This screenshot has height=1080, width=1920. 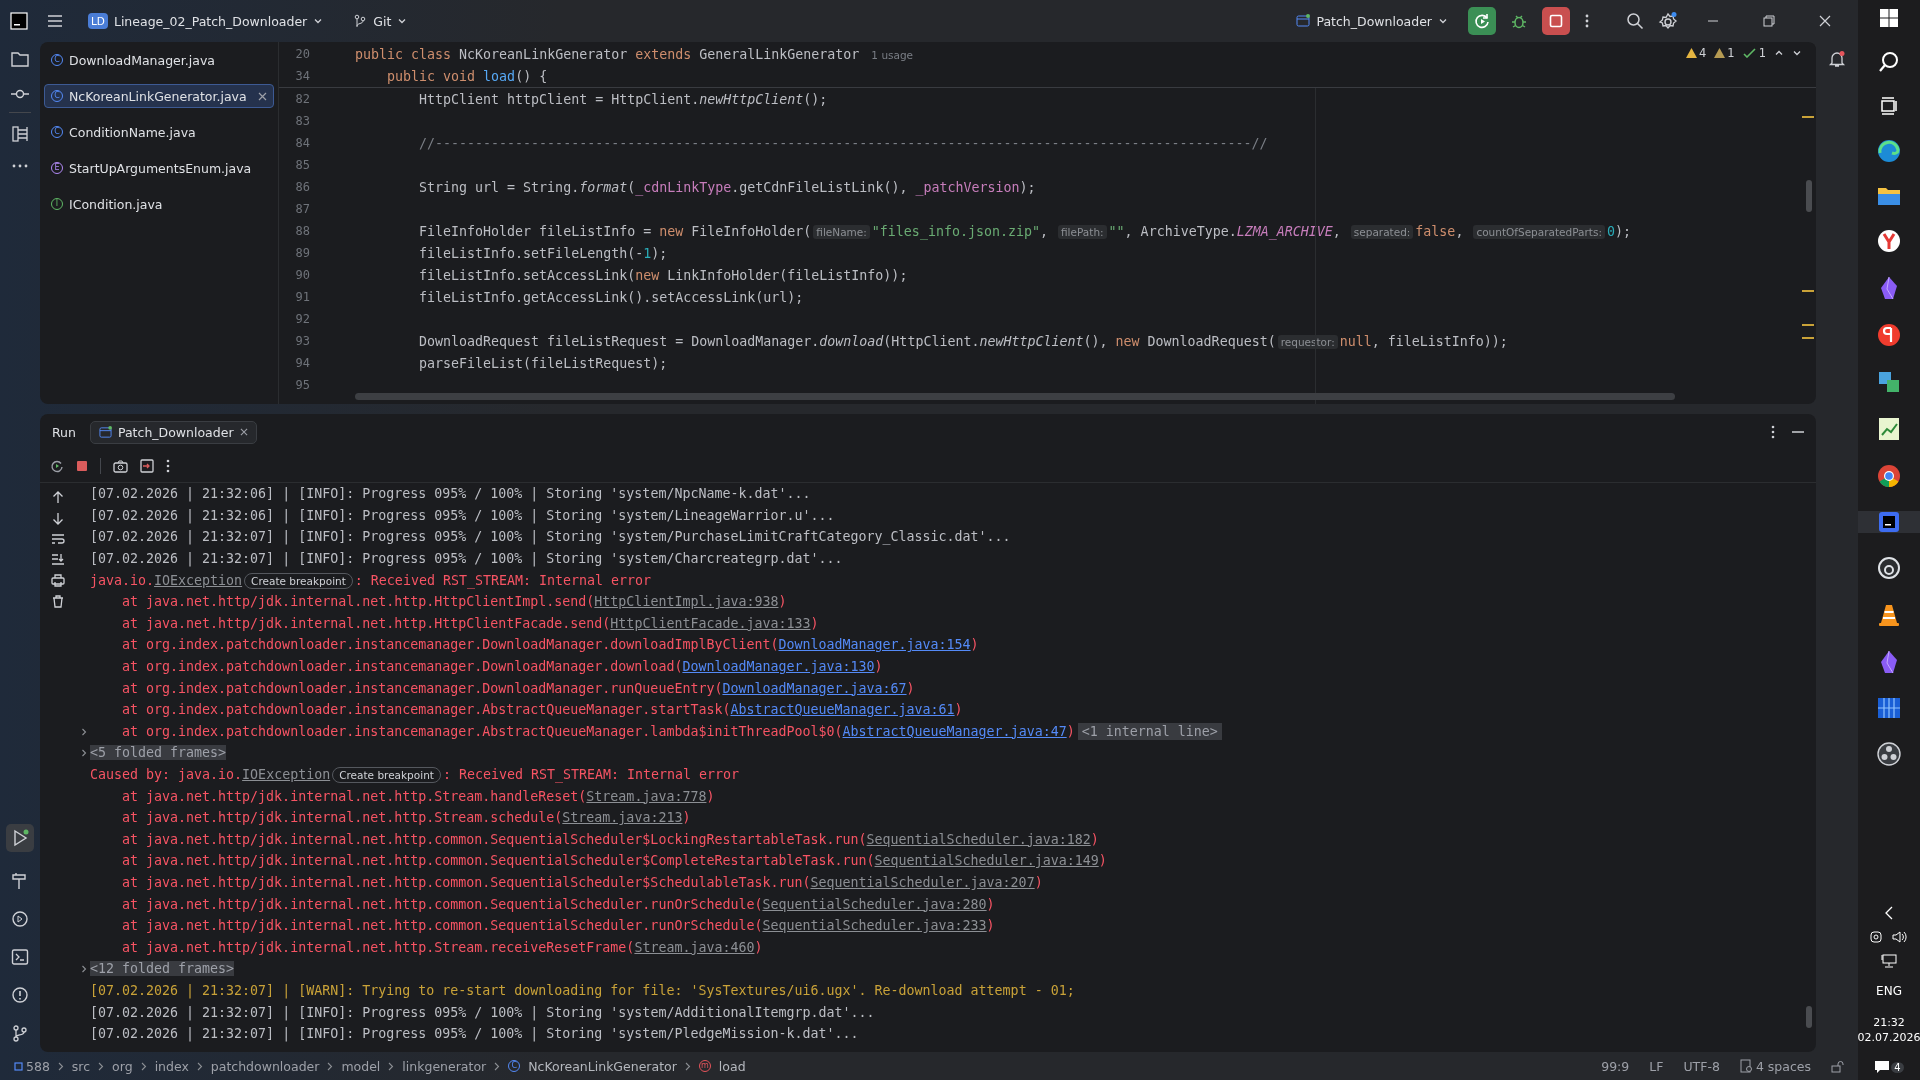 I want to click on services-icon, so click(x=20, y=919).